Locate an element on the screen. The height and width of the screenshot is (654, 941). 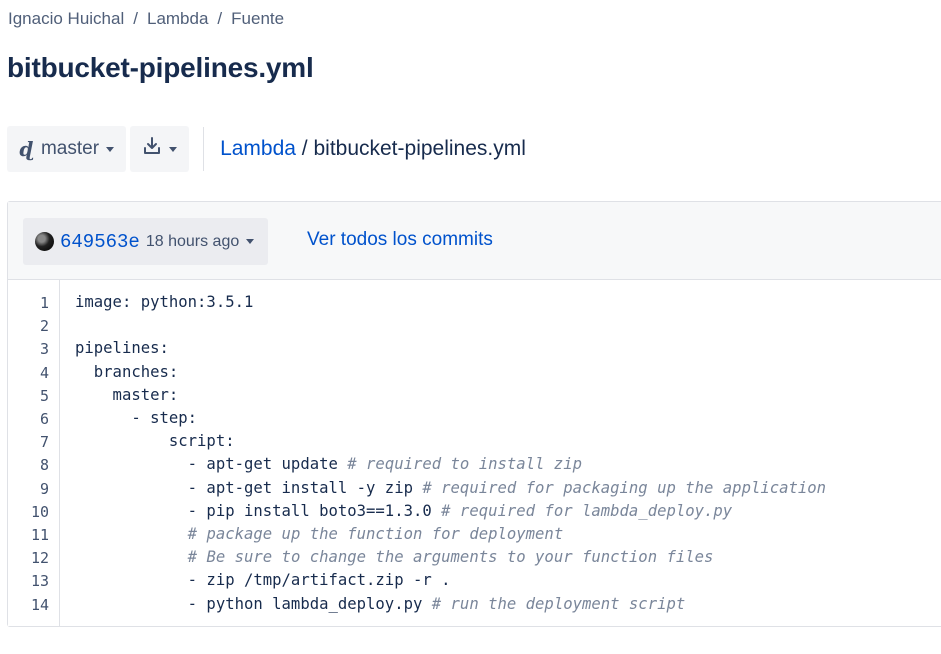
line-number: 5 is located at coordinates (44, 396).